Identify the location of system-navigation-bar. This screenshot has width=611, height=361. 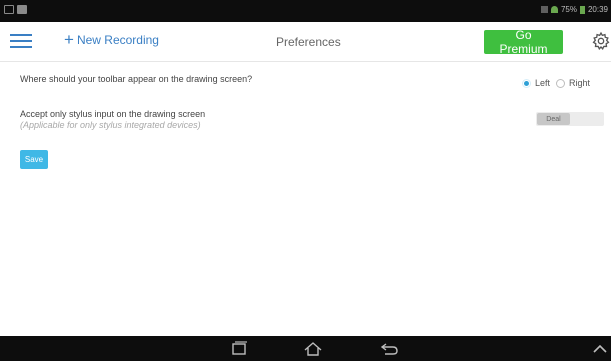
(305, 348).